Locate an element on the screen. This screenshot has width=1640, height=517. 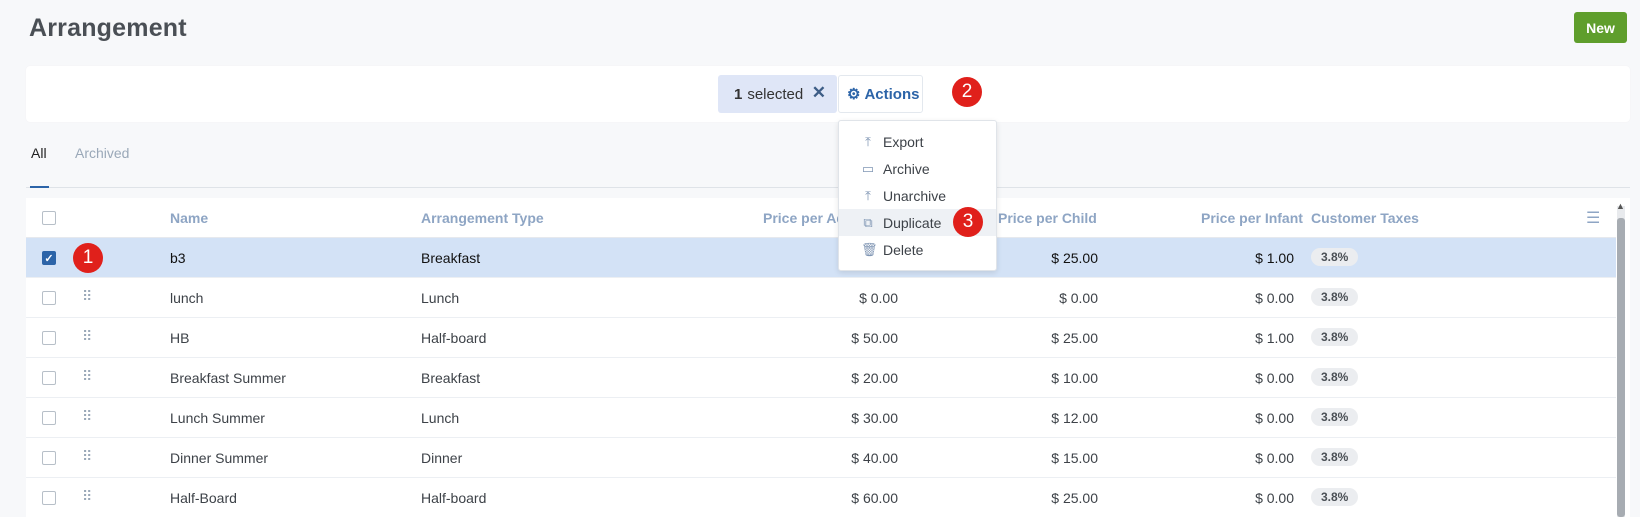
row-name: Lunch Summer is located at coordinates (217, 418).